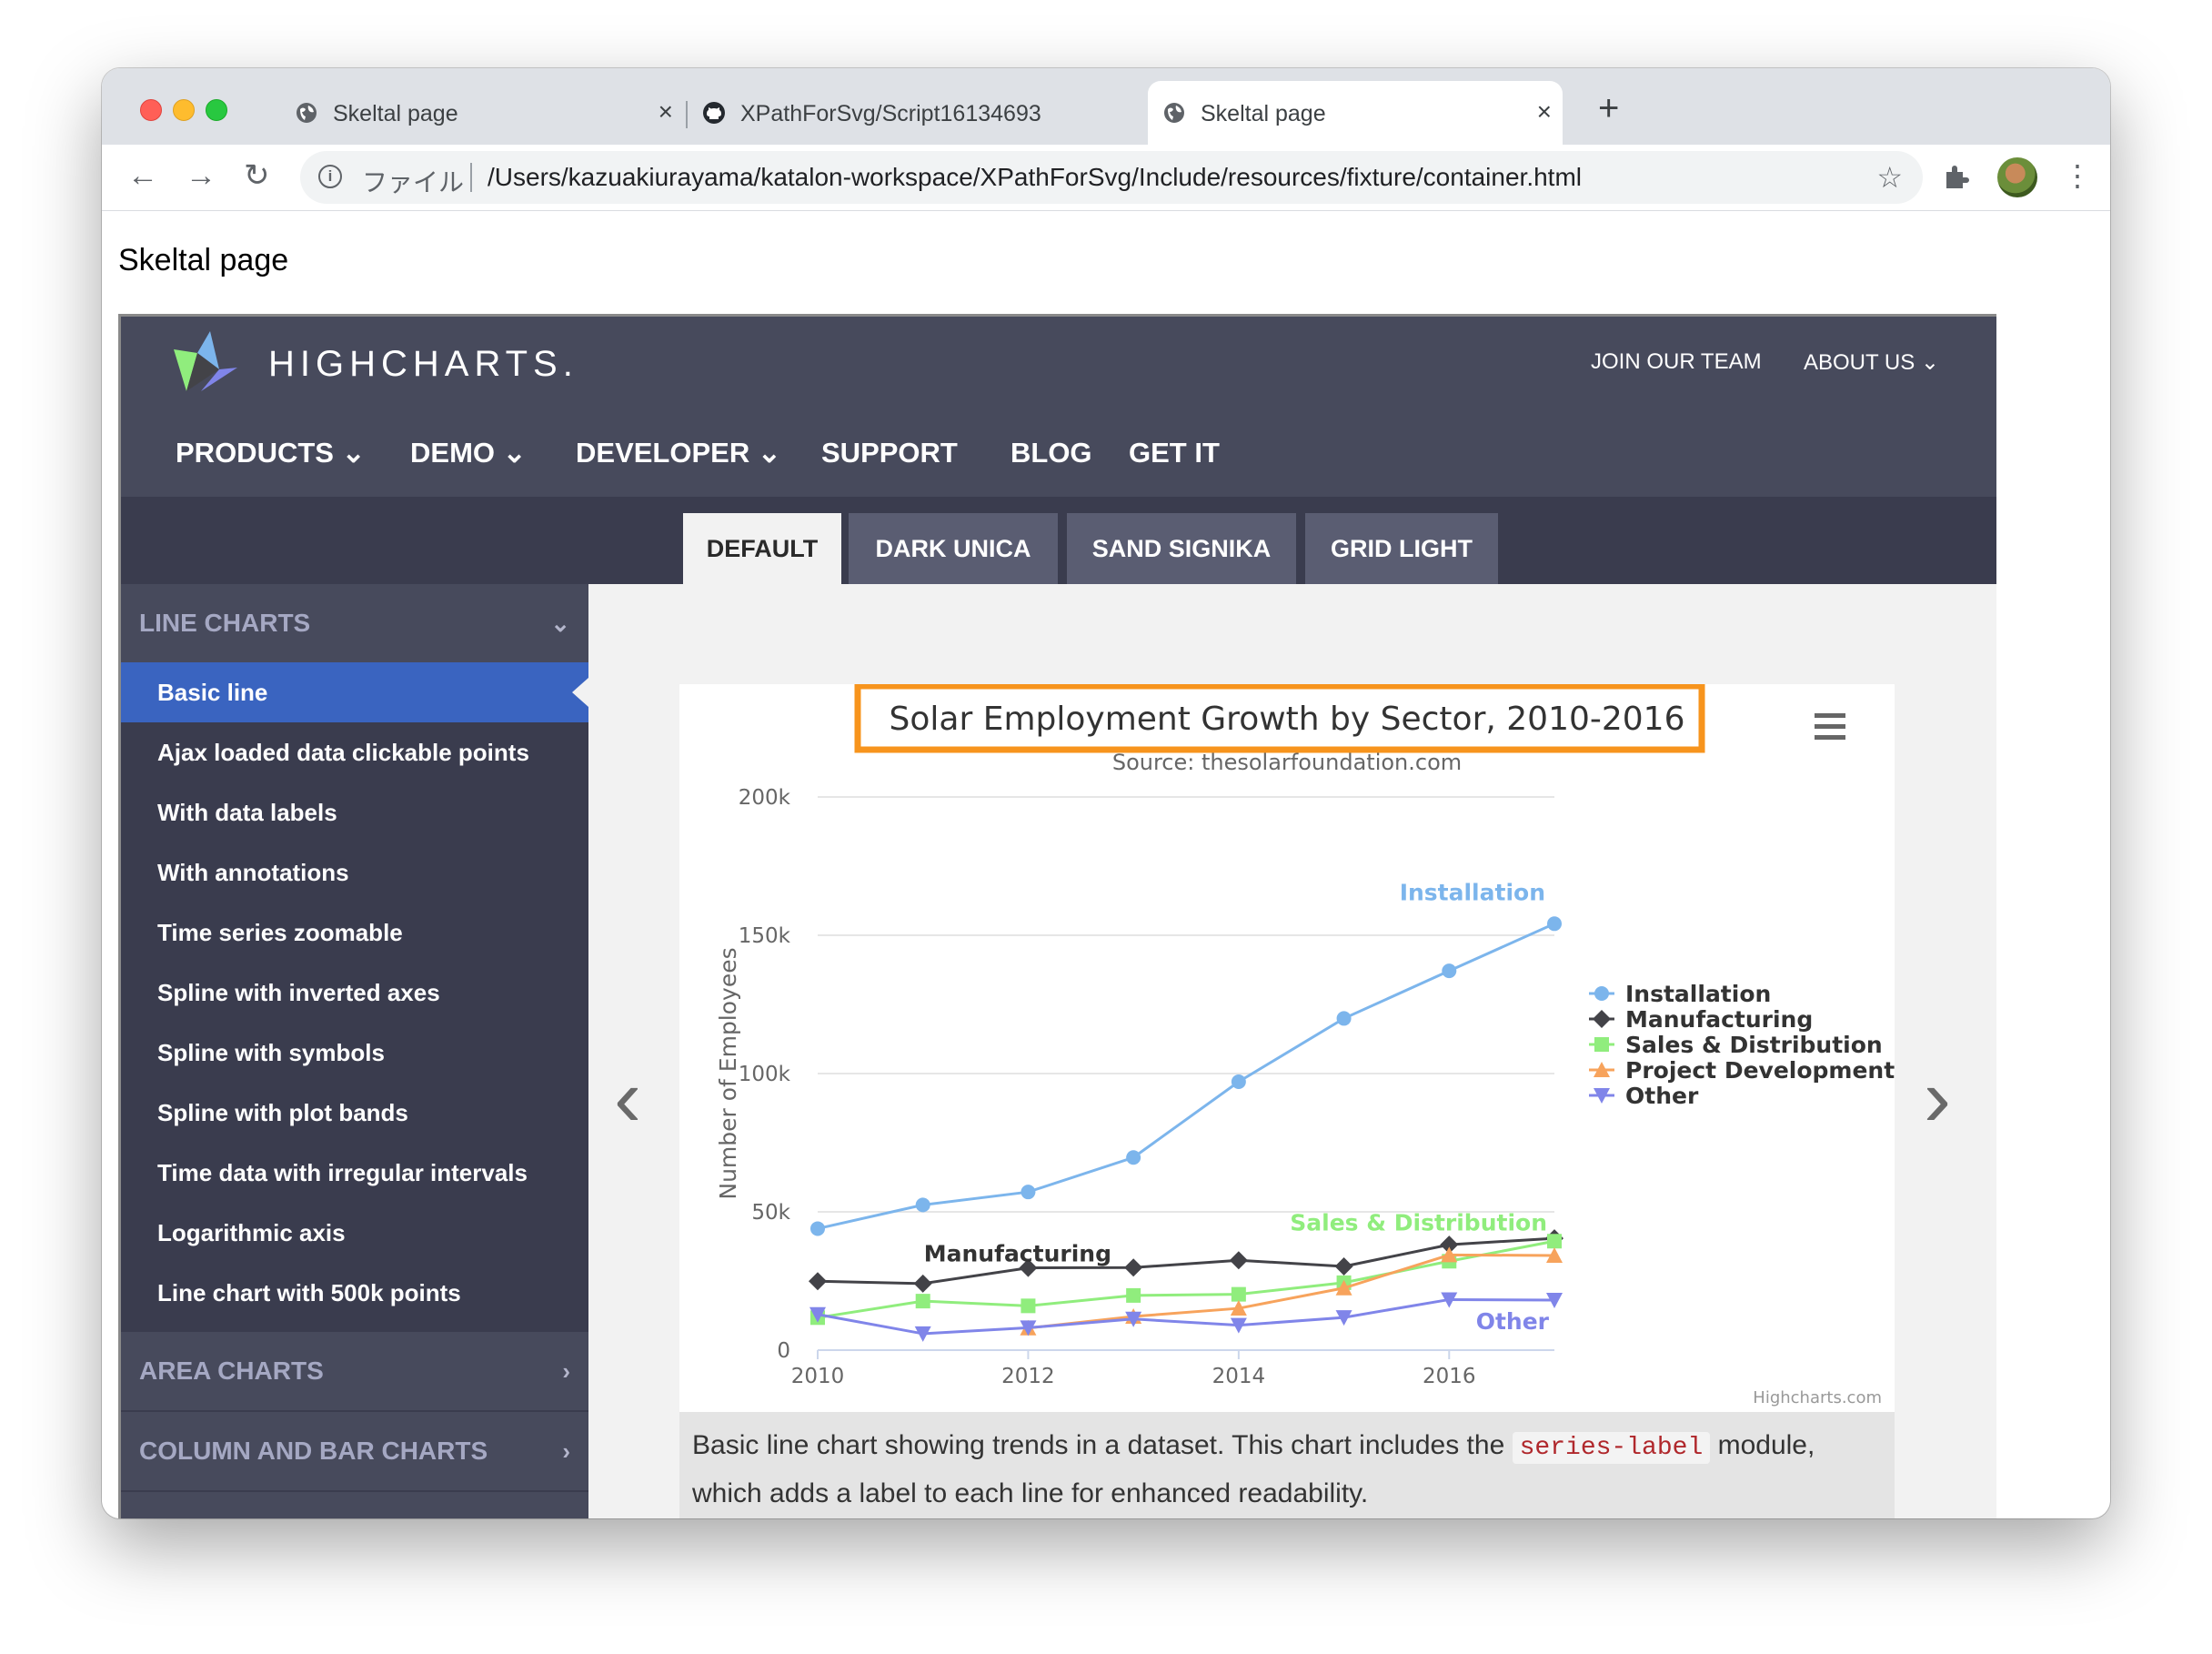 This screenshot has height=1654, width=2212. I want to click on y-tick-label: 0, so click(783, 1351).